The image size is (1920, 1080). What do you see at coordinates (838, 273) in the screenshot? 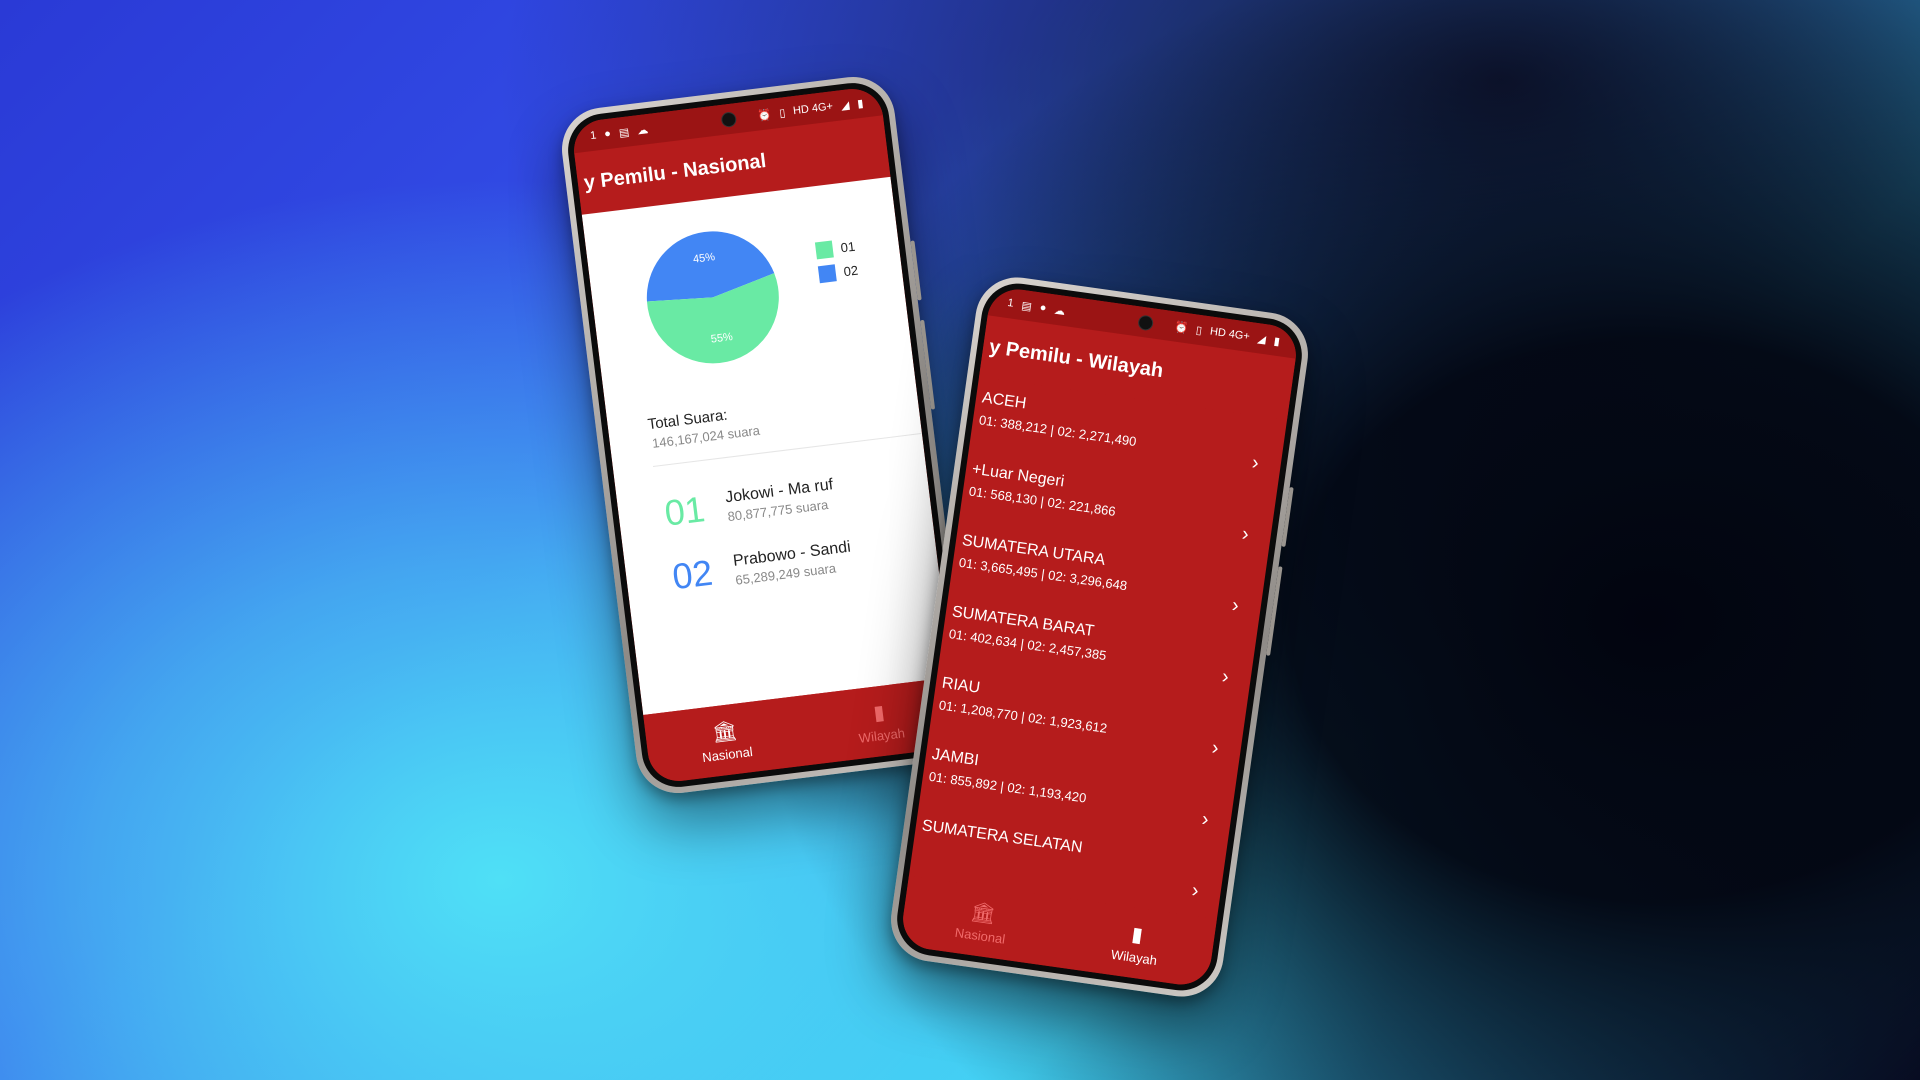
I see `legend-item-02: 02` at bounding box center [838, 273].